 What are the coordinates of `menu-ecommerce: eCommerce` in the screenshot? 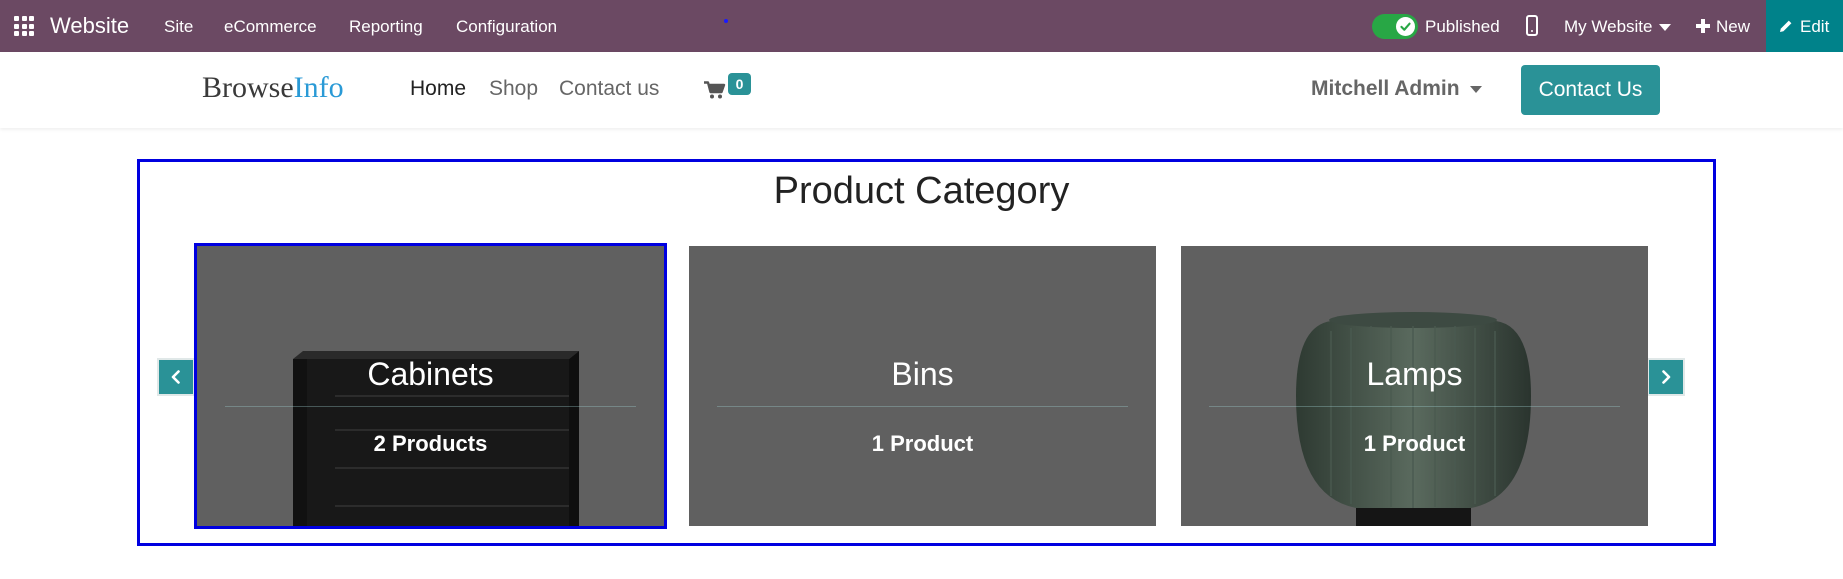 It's located at (270, 27).